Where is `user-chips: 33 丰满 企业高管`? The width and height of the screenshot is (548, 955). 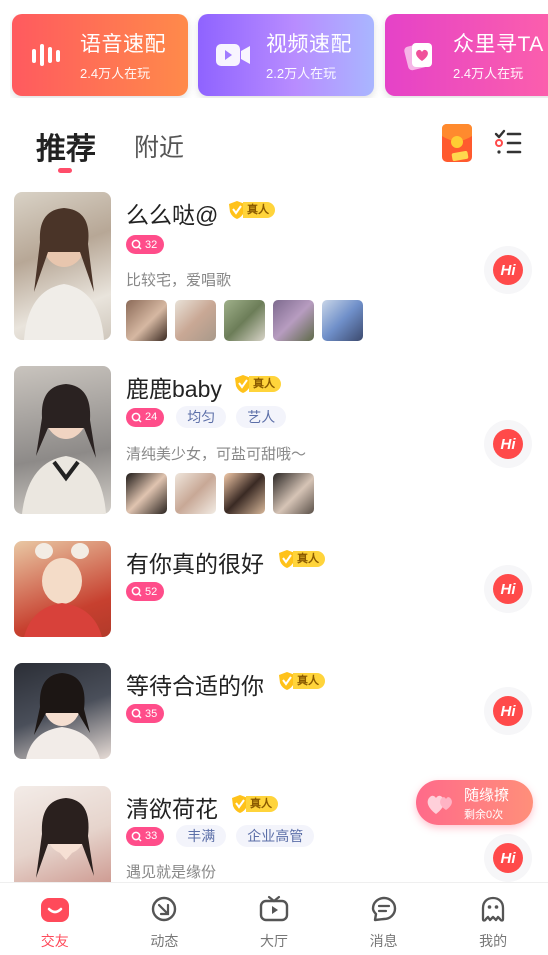 user-chips: 33 丰满 企业高管 is located at coordinates (225, 836).